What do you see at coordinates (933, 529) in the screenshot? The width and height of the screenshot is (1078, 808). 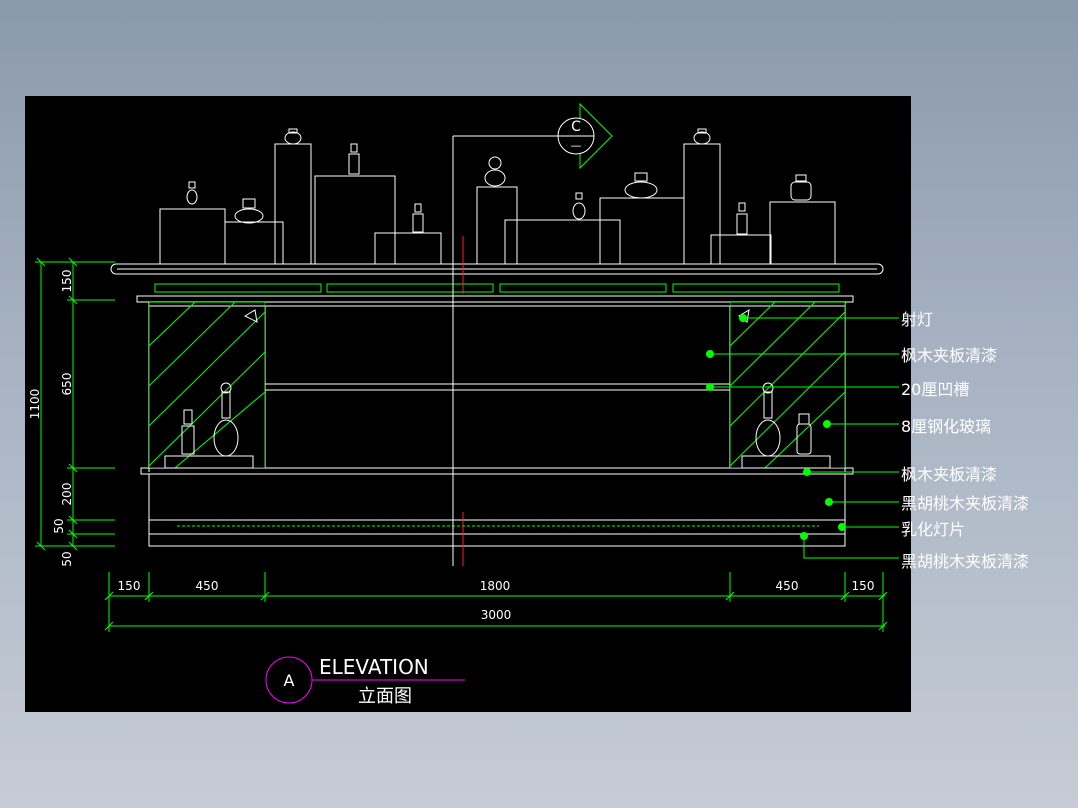 I see `callout-label: 乳化灯片` at bounding box center [933, 529].